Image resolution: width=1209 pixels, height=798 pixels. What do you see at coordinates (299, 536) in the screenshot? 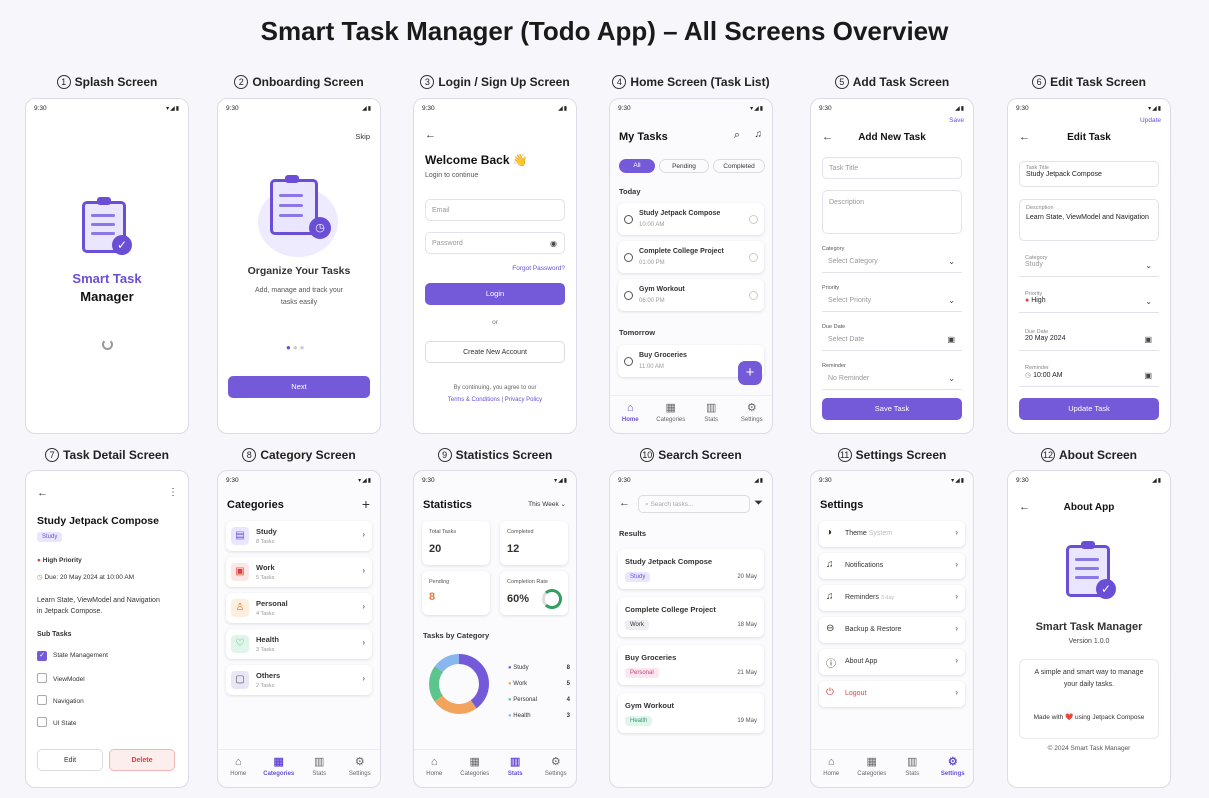
I see `category-item-study: ▤ Study 8 Tasks ›` at bounding box center [299, 536].